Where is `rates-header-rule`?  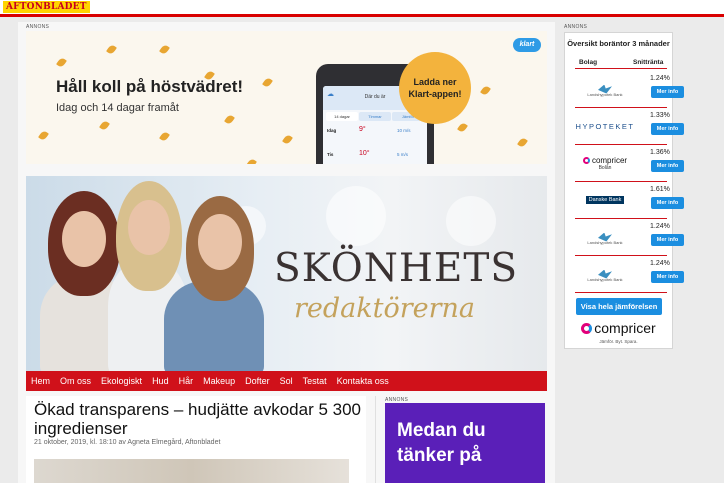
rates-header-rule is located at coordinates (621, 68).